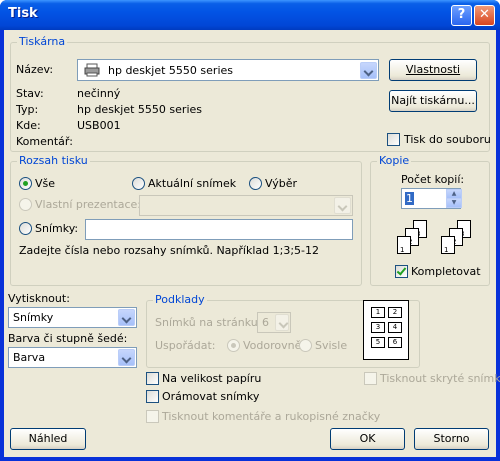  I want to click on preview-cell: 4, so click(395, 327).